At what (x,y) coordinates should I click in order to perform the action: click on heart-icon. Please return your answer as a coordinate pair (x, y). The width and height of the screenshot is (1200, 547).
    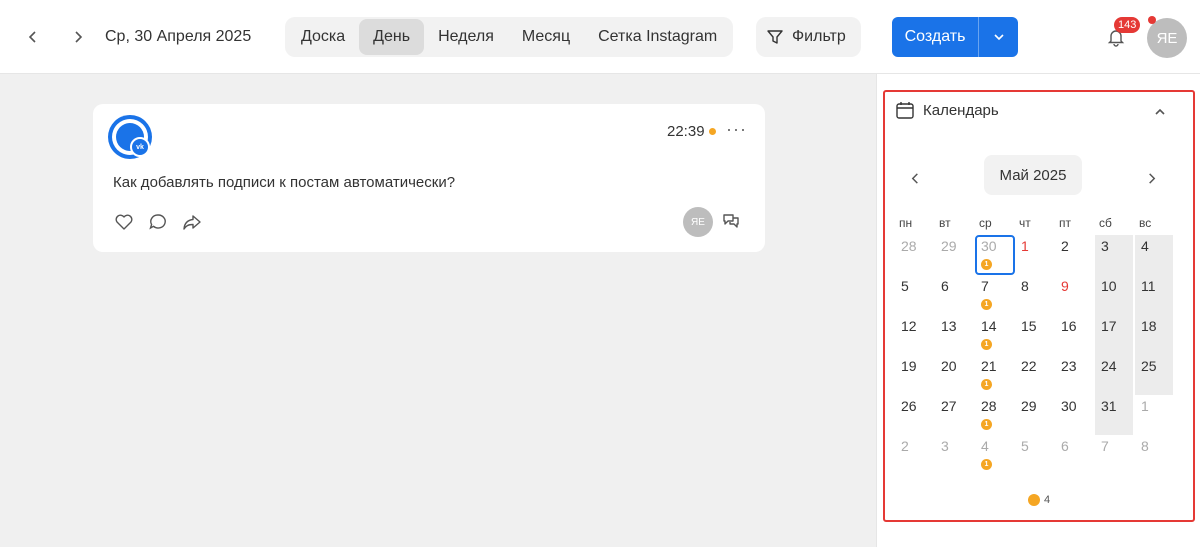
    Looking at the image, I should click on (124, 222).